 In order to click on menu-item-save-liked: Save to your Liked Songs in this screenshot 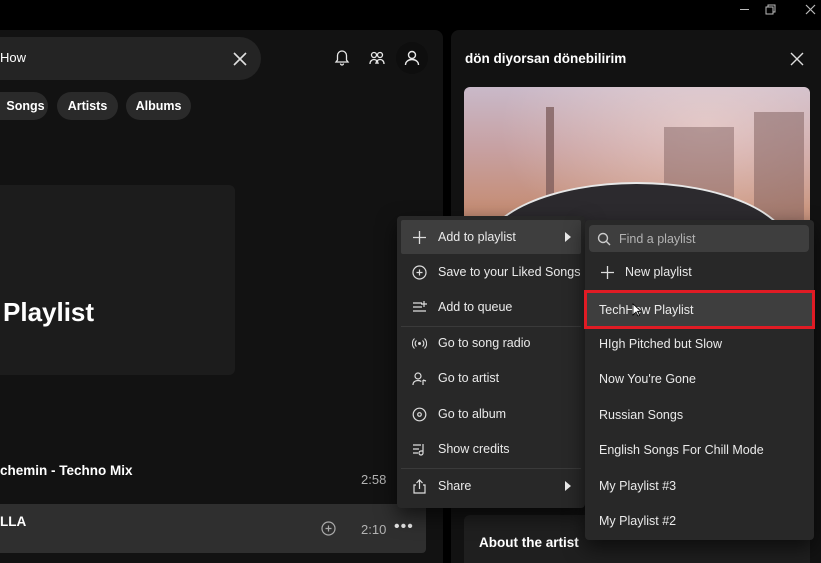, I will do `click(491, 272)`.